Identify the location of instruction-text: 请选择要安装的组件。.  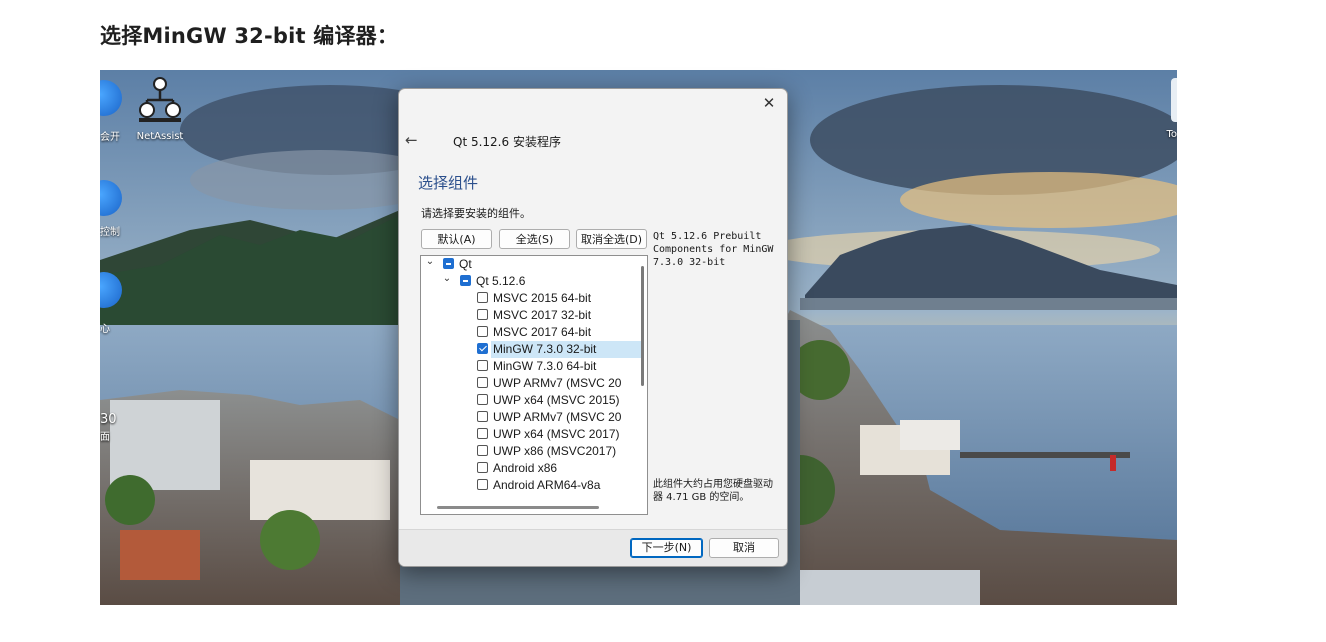
(476, 213).